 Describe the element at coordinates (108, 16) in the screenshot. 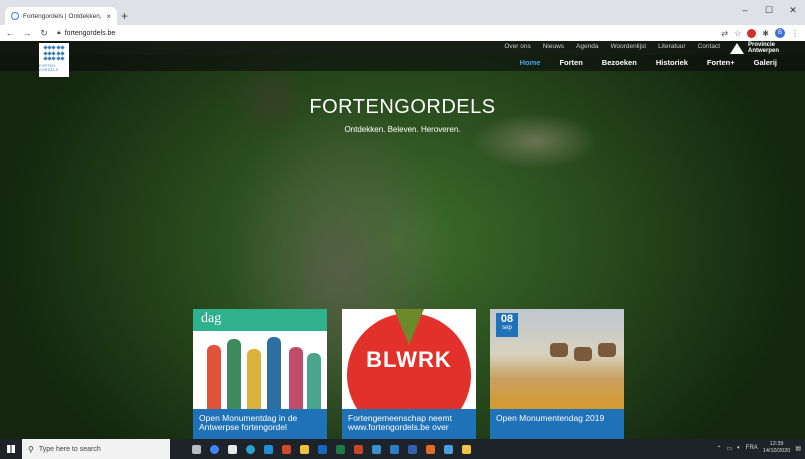

I see `tab-close-icon: ×` at that location.